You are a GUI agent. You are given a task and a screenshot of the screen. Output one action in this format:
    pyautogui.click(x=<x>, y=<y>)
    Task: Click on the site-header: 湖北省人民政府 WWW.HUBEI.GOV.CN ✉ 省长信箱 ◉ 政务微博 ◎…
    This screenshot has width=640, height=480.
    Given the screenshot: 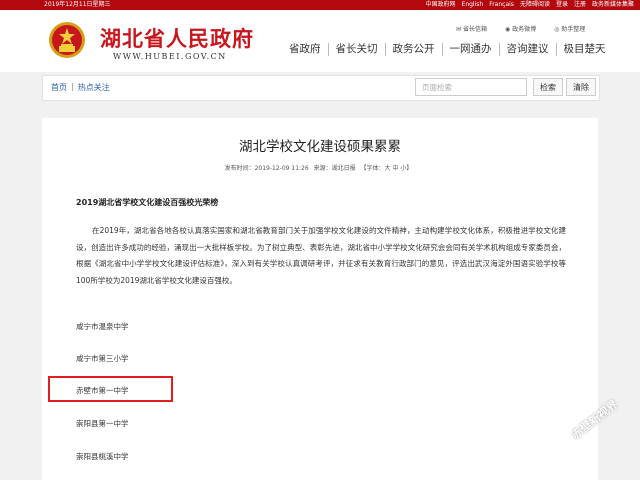 What is the action you would take?
    pyautogui.click(x=320, y=41)
    